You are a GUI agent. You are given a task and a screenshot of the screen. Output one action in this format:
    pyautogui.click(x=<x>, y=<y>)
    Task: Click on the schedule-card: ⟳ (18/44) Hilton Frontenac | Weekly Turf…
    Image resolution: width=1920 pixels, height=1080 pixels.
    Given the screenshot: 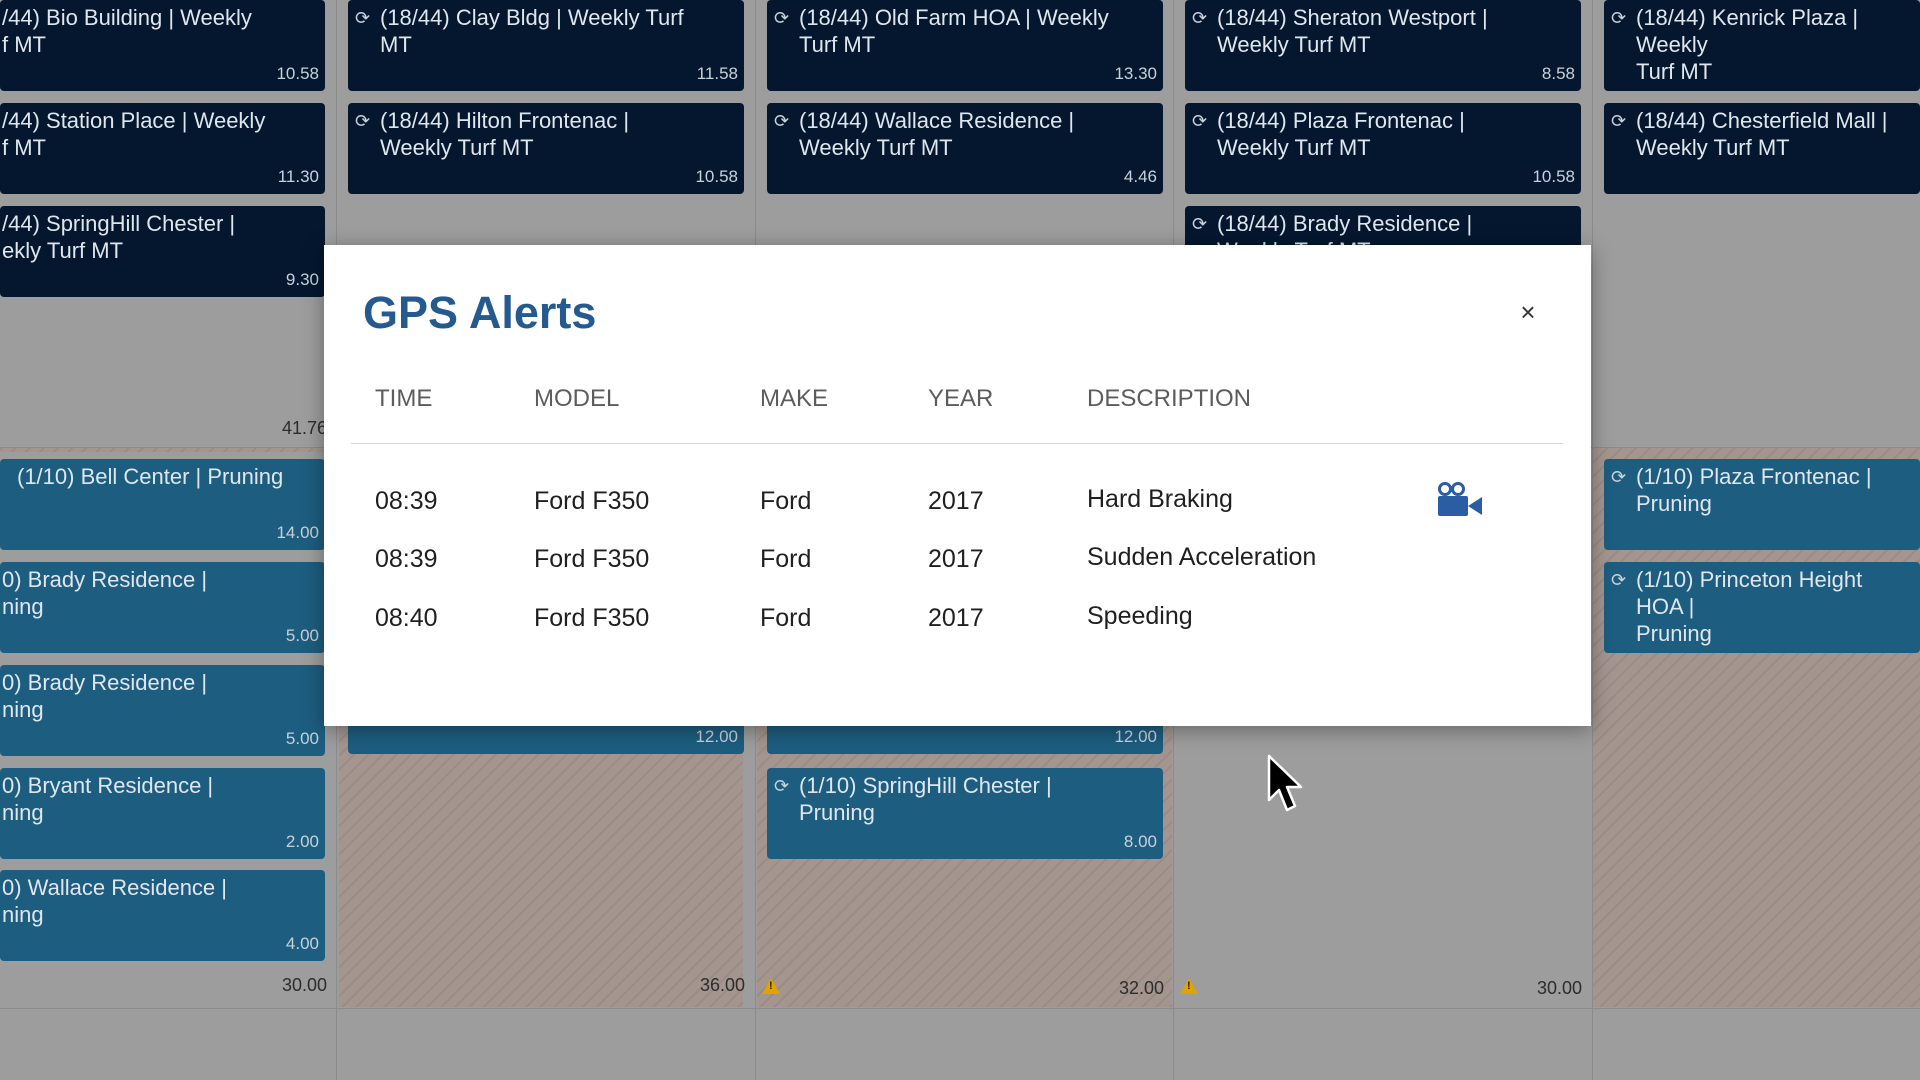 What is the action you would take?
    pyautogui.click(x=546, y=148)
    